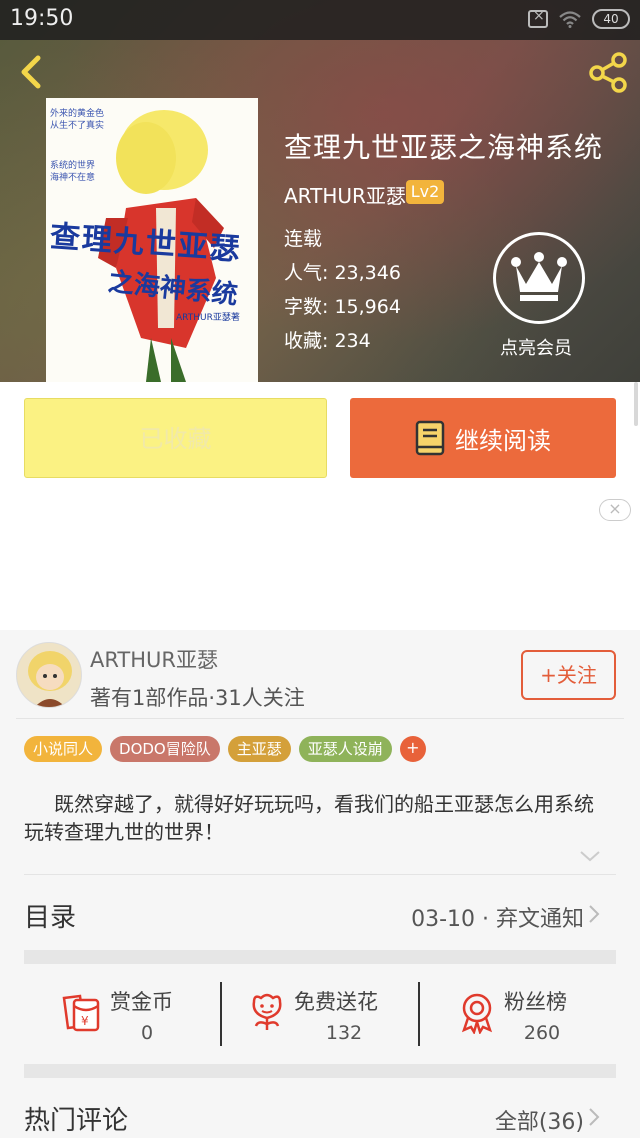  Describe the element at coordinates (327, 341) in the screenshot. I see `book-favorites: 收藏: 234` at that location.